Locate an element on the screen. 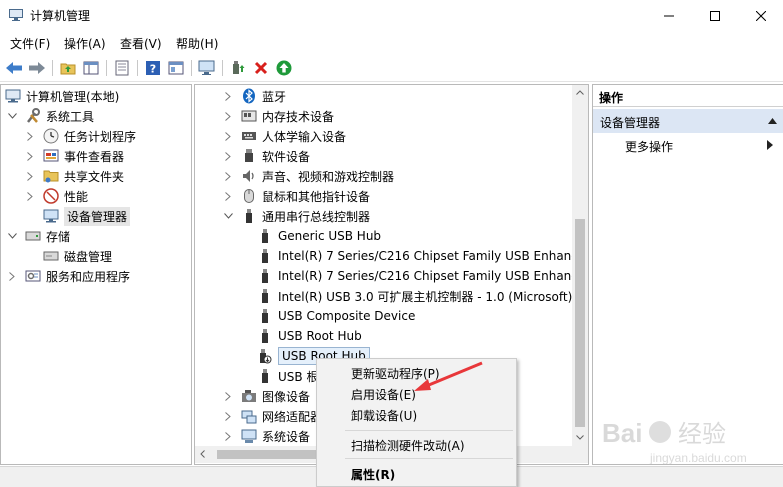 This screenshot has height=487, width=783. usb-device-item: USB 根 is located at coordinates (287, 376).